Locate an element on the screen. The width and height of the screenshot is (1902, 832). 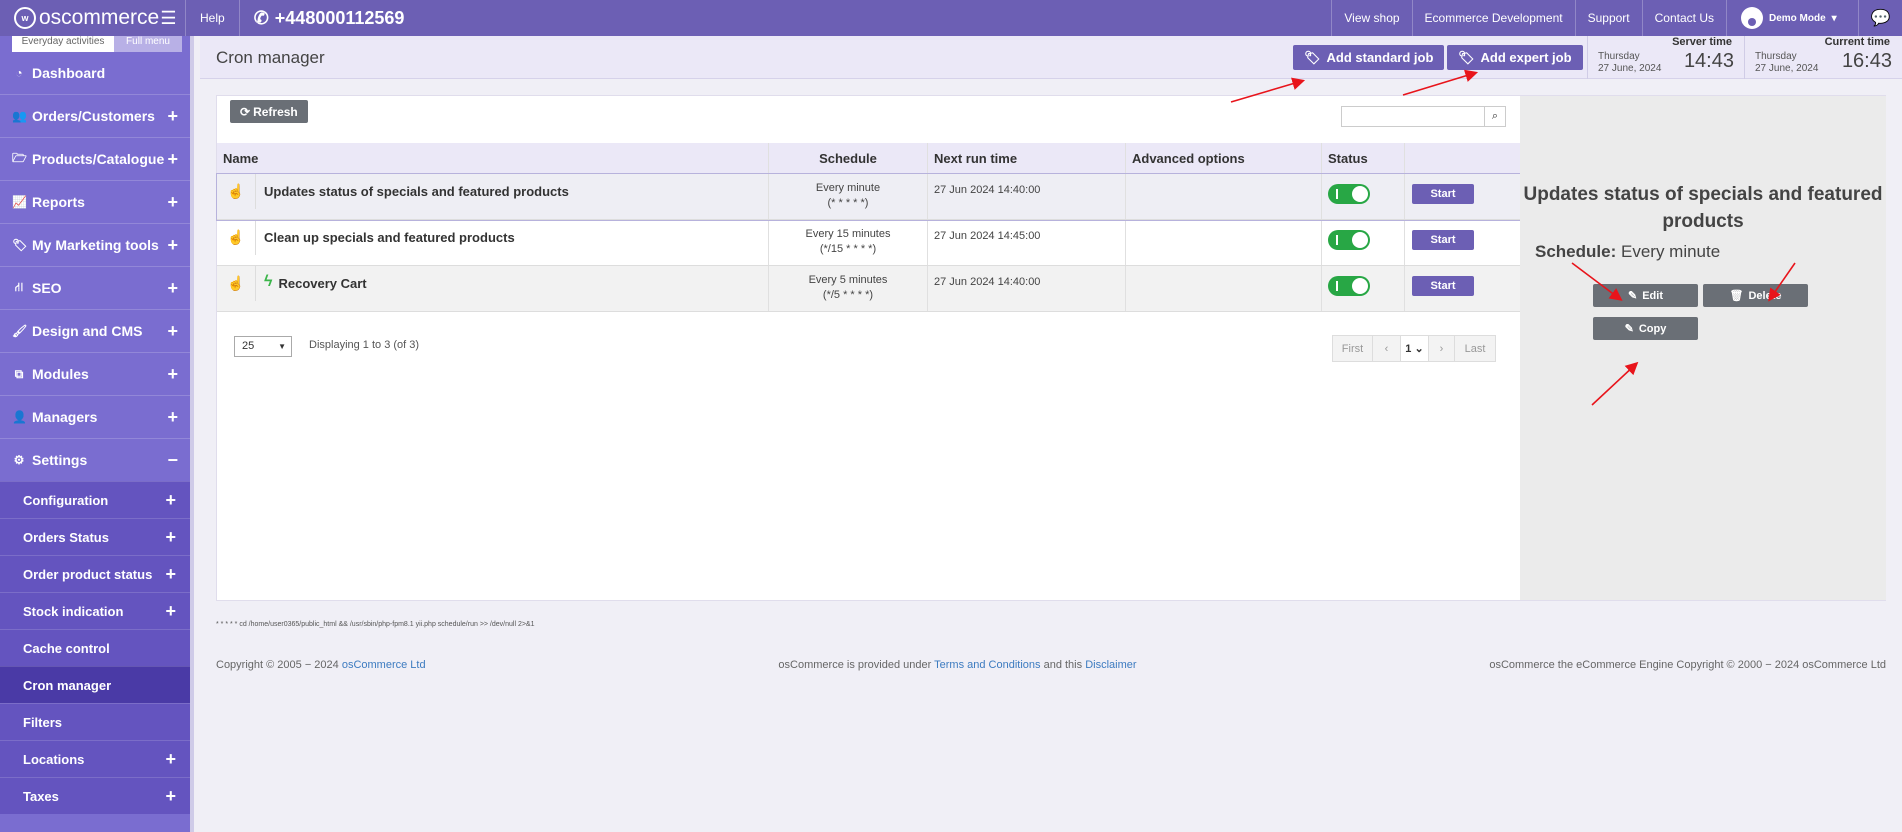
cell-name: ☝ Clean up specials and featured products is located at coordinates (493, 242).